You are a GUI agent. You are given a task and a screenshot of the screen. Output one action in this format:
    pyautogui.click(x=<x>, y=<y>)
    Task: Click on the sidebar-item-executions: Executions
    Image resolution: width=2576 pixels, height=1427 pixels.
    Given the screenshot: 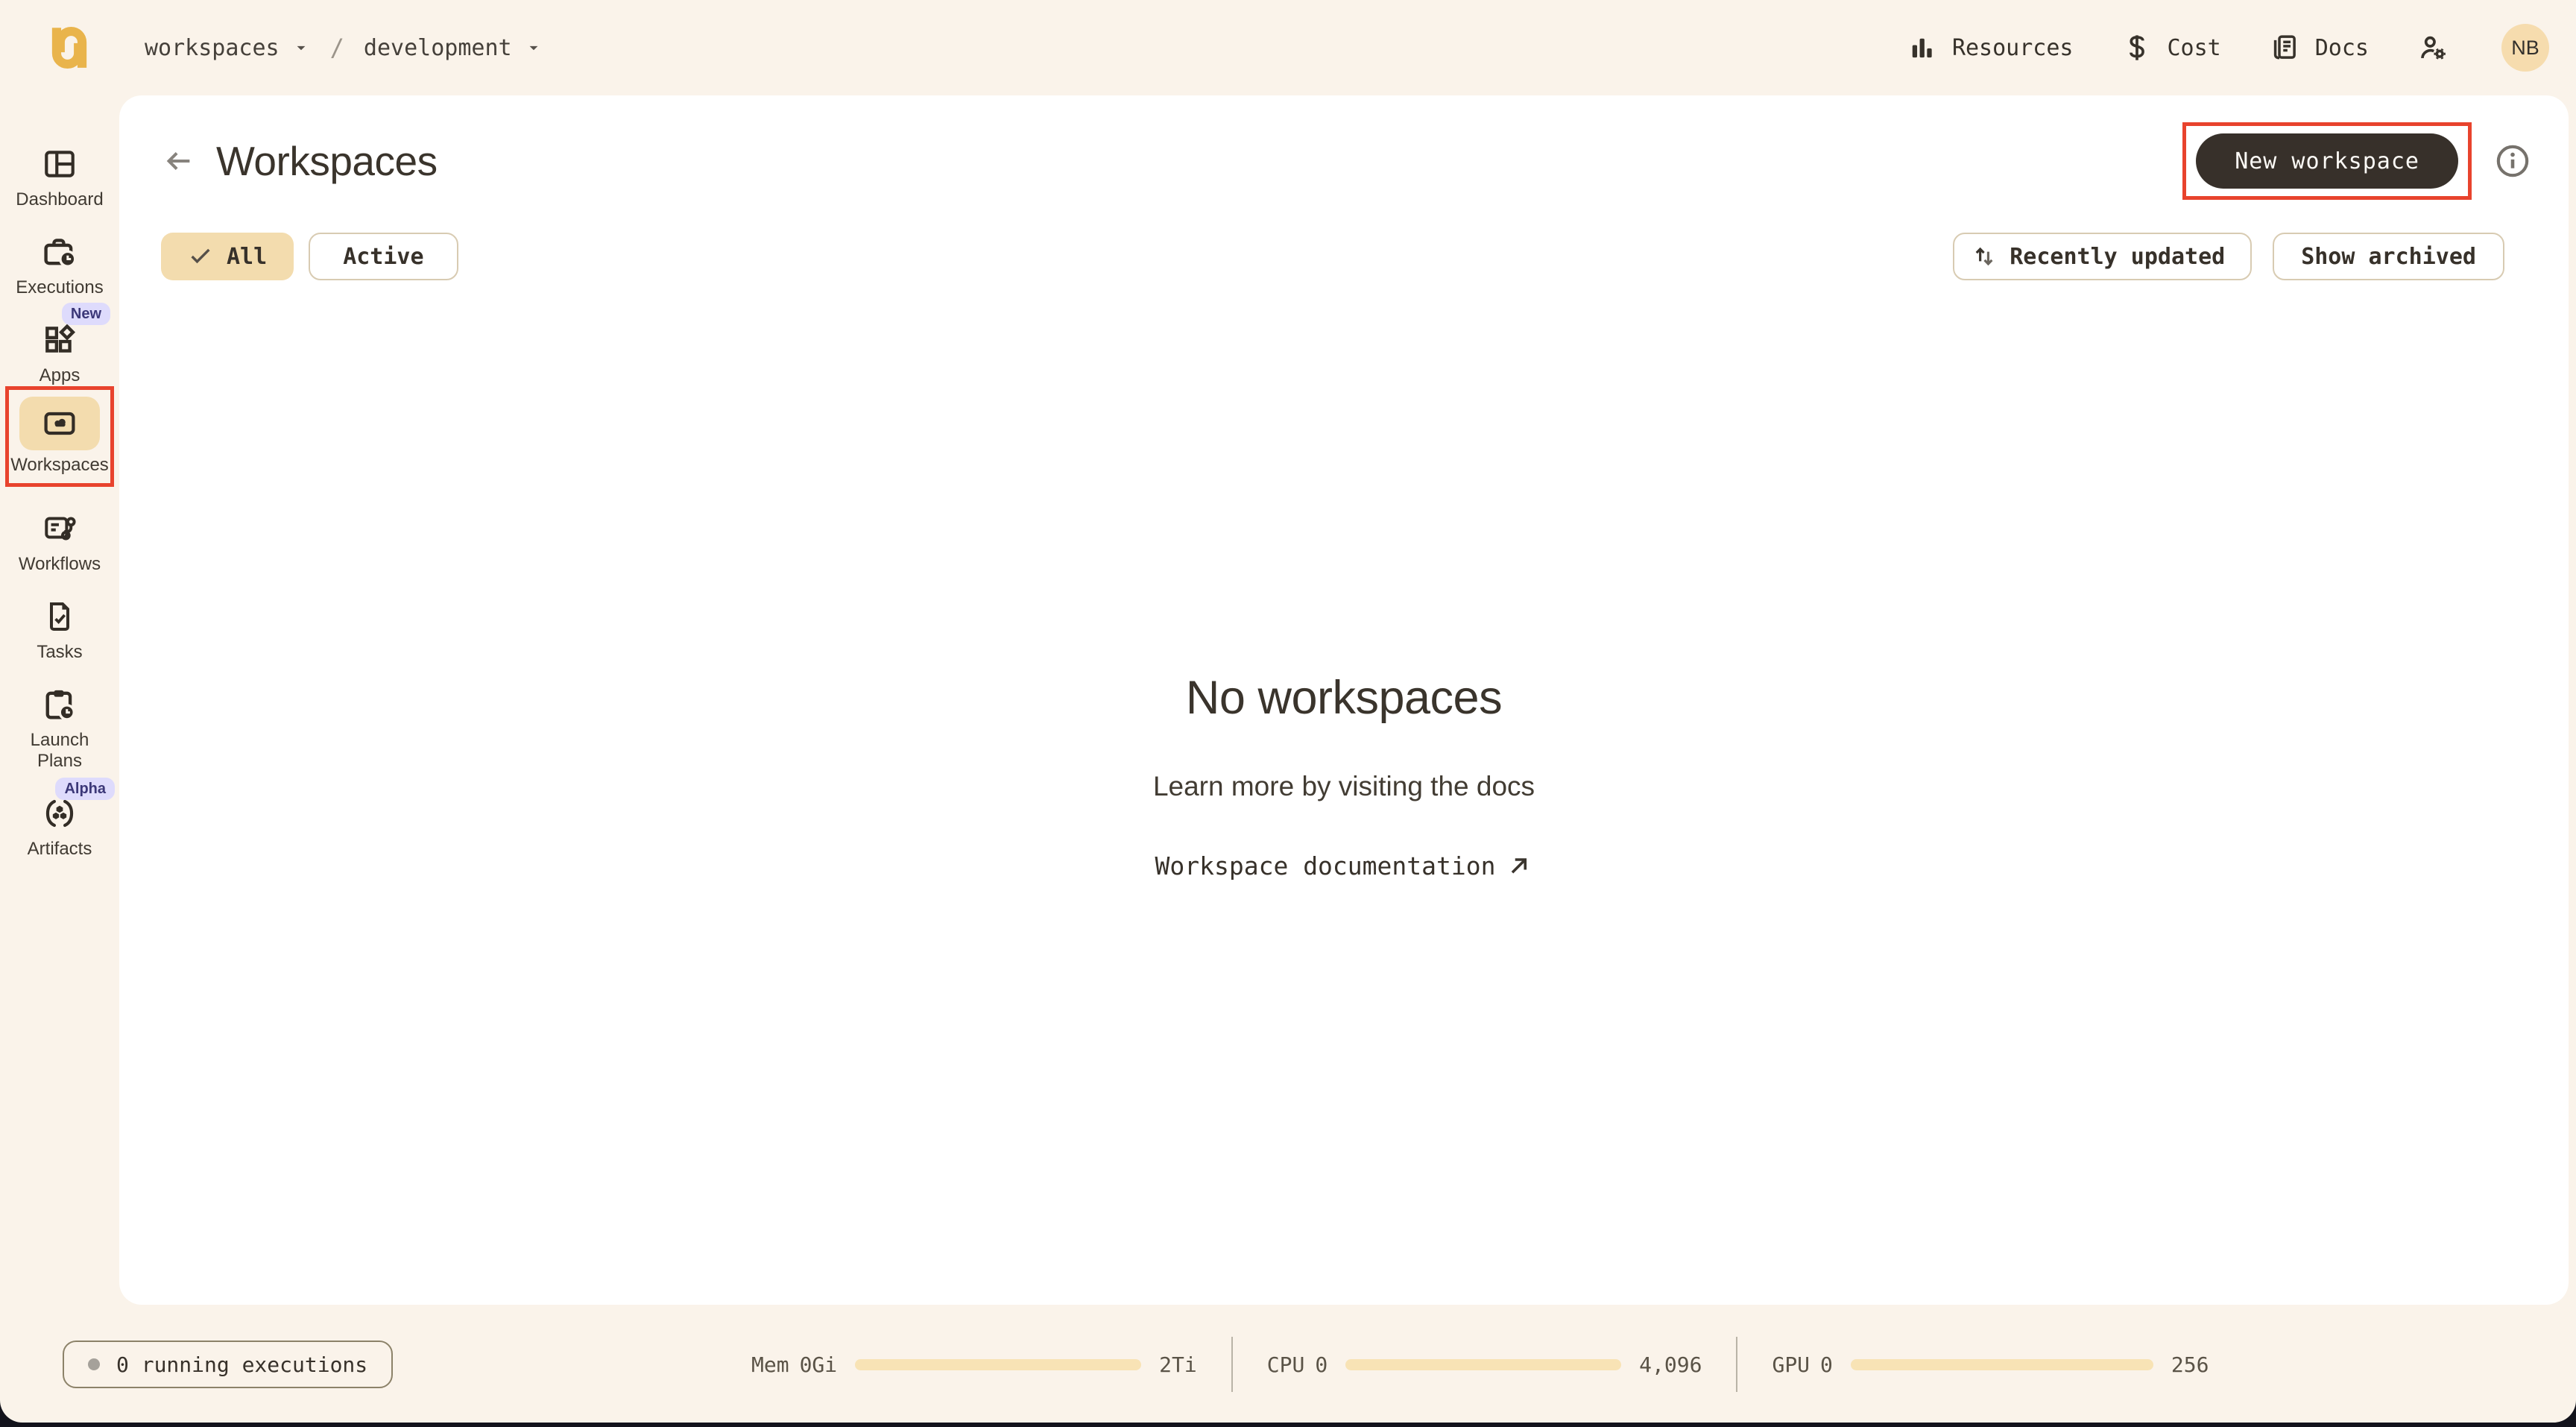 What is the action you would take?
    pyautogui.click(x=60, y=265)
    